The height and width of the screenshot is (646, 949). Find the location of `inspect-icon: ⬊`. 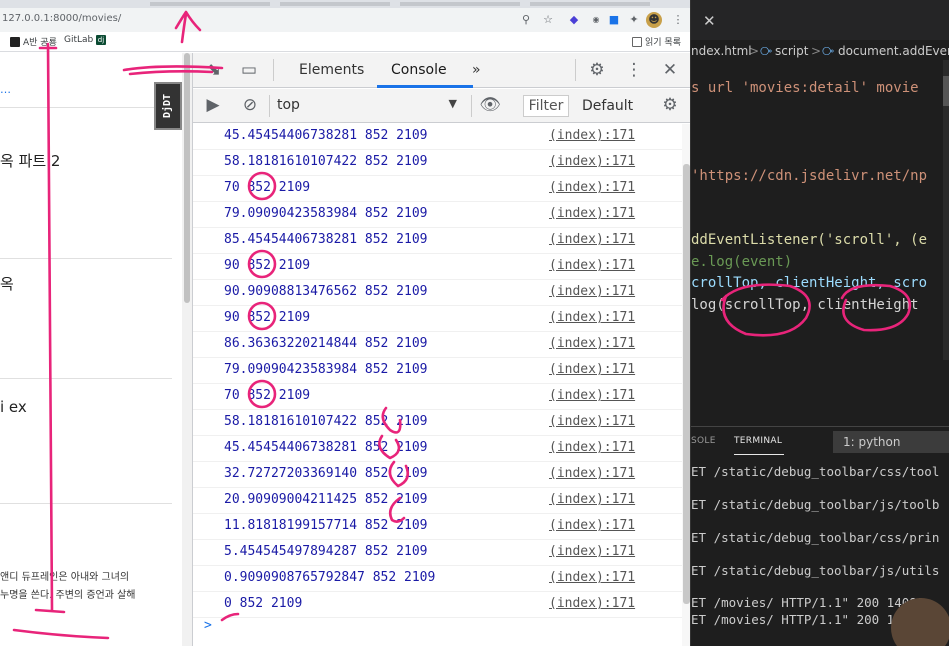

inspect-icon: ⬊ is located at coordinates (214, 70).